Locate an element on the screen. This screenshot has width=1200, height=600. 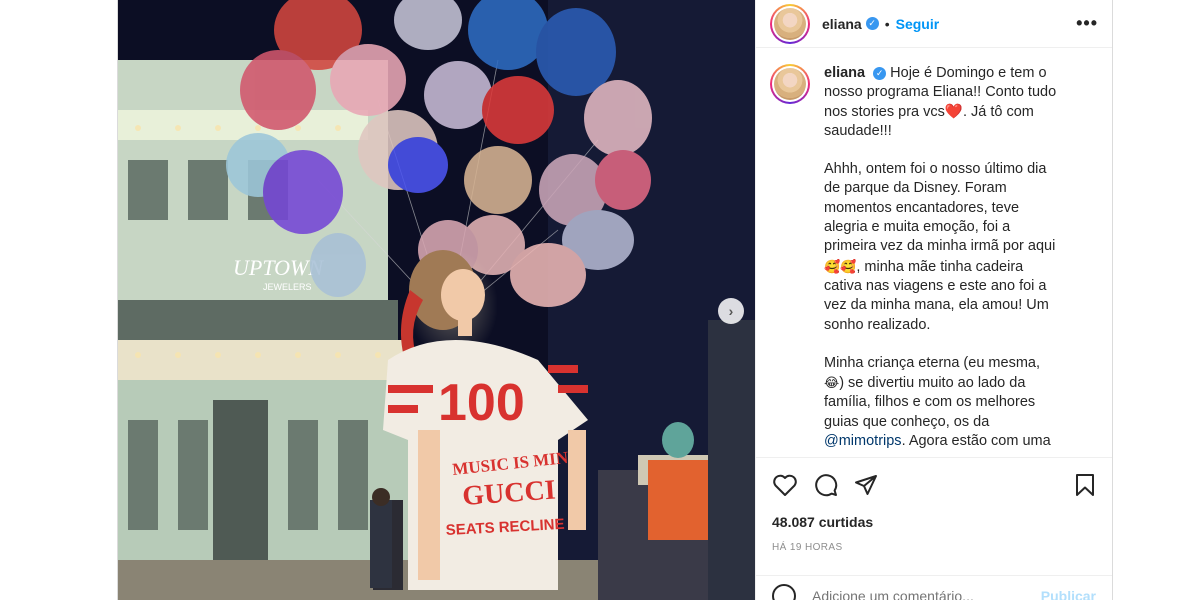
store-sign-sub: JEWELERS is located at coordinates (287, 287).